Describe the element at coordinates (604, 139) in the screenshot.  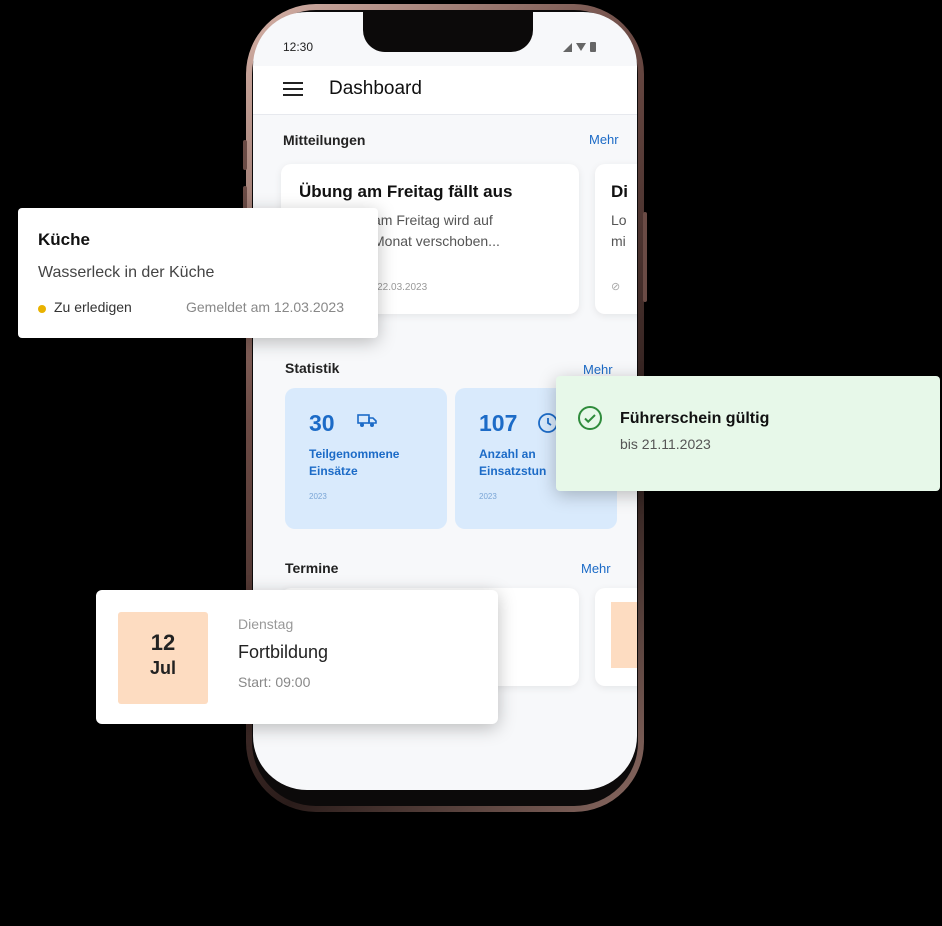
I see `announcements-more-link: Mehr` at that location.